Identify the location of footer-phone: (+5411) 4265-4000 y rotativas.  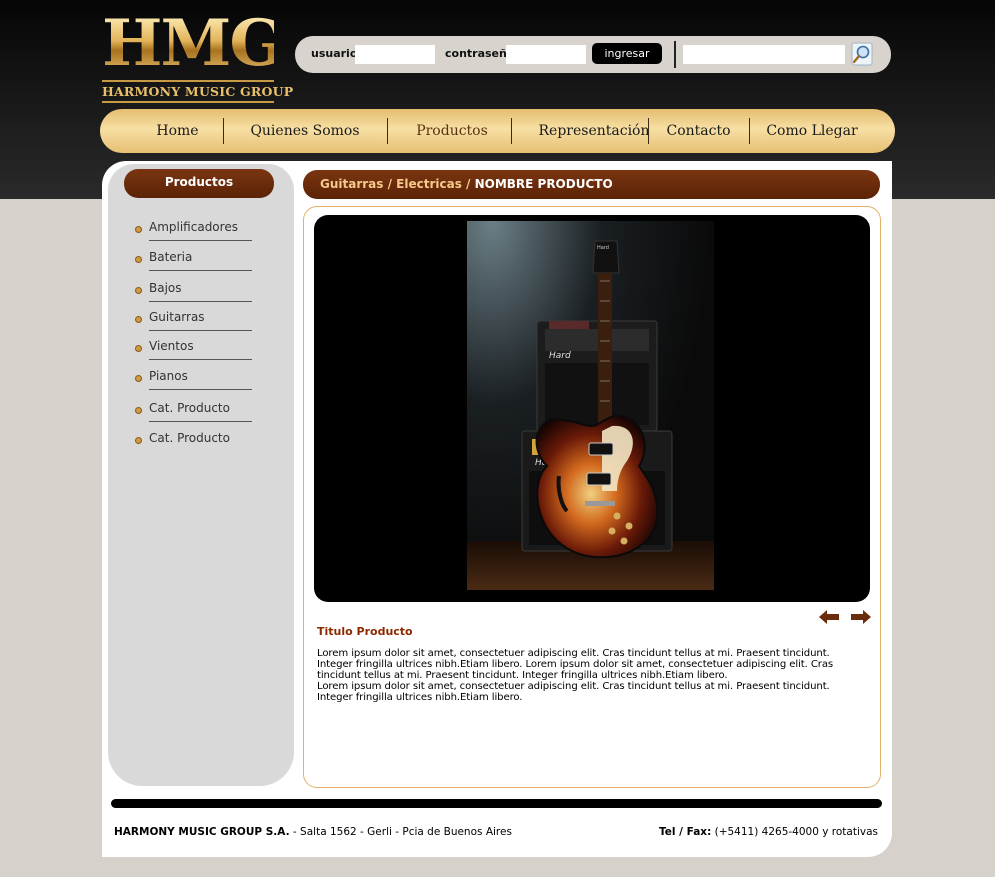
(794, 832).